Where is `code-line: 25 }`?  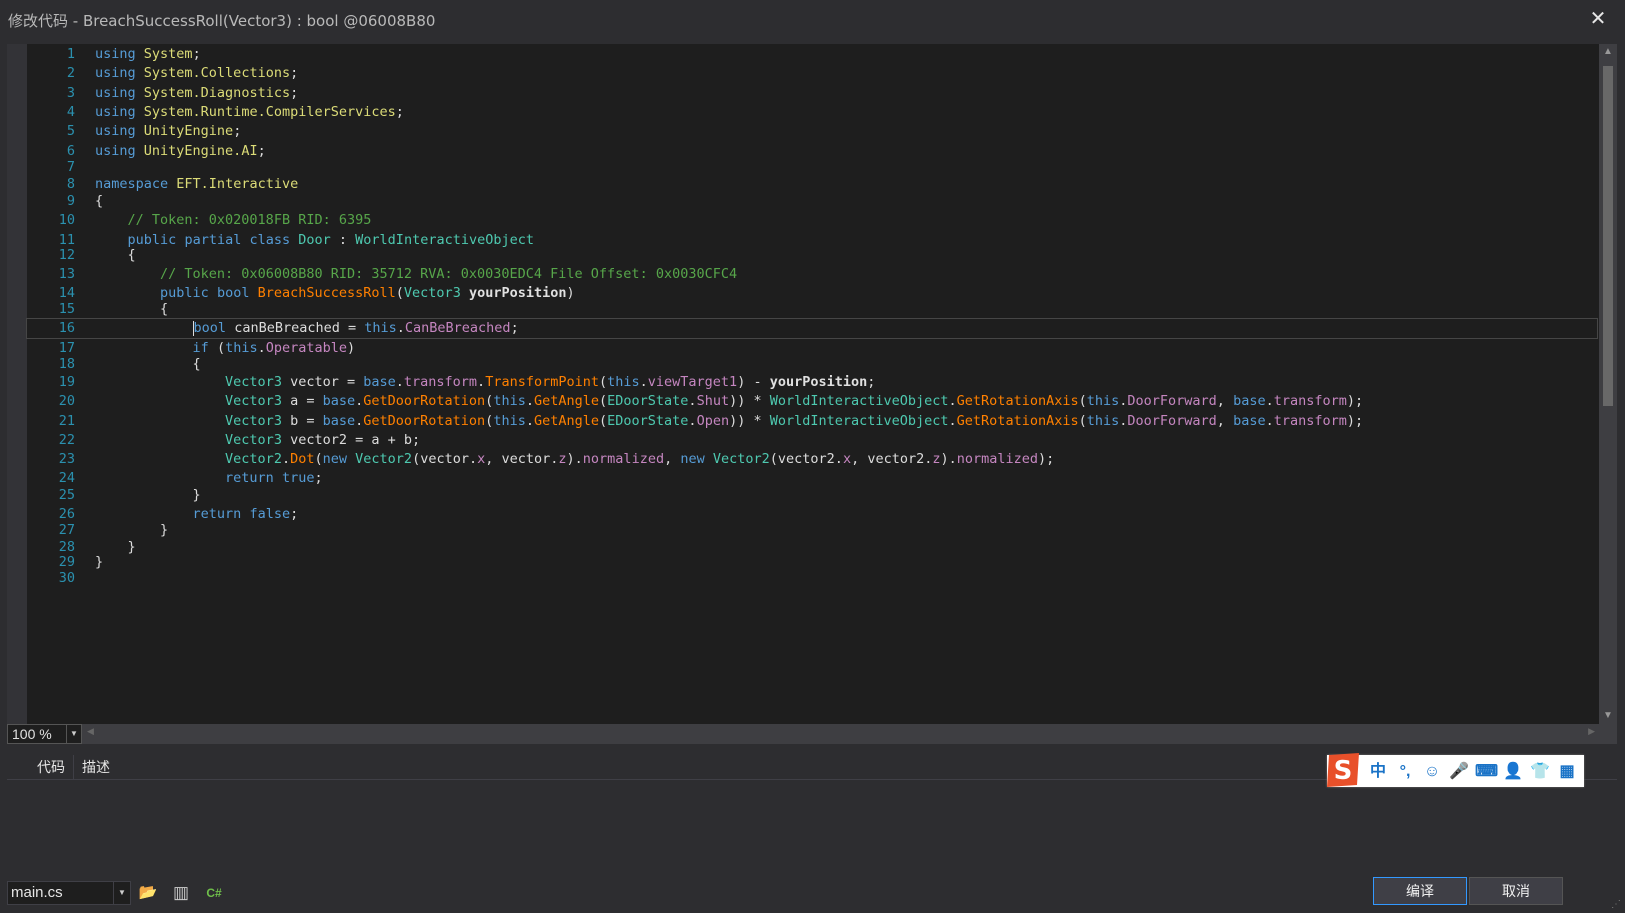 code-line: 25 } is located at coordinates (812, 495).